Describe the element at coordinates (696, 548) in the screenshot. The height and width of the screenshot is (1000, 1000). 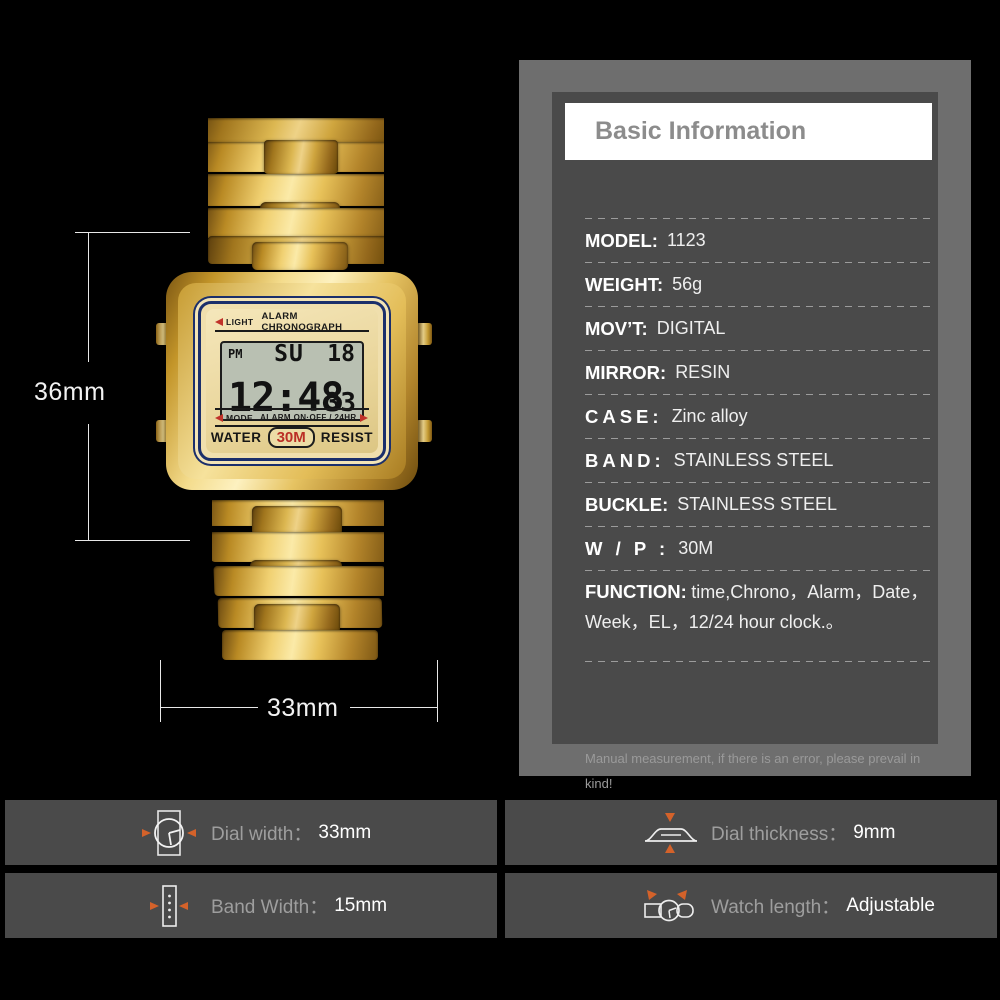
I see `spec-value: 30M` at that location.